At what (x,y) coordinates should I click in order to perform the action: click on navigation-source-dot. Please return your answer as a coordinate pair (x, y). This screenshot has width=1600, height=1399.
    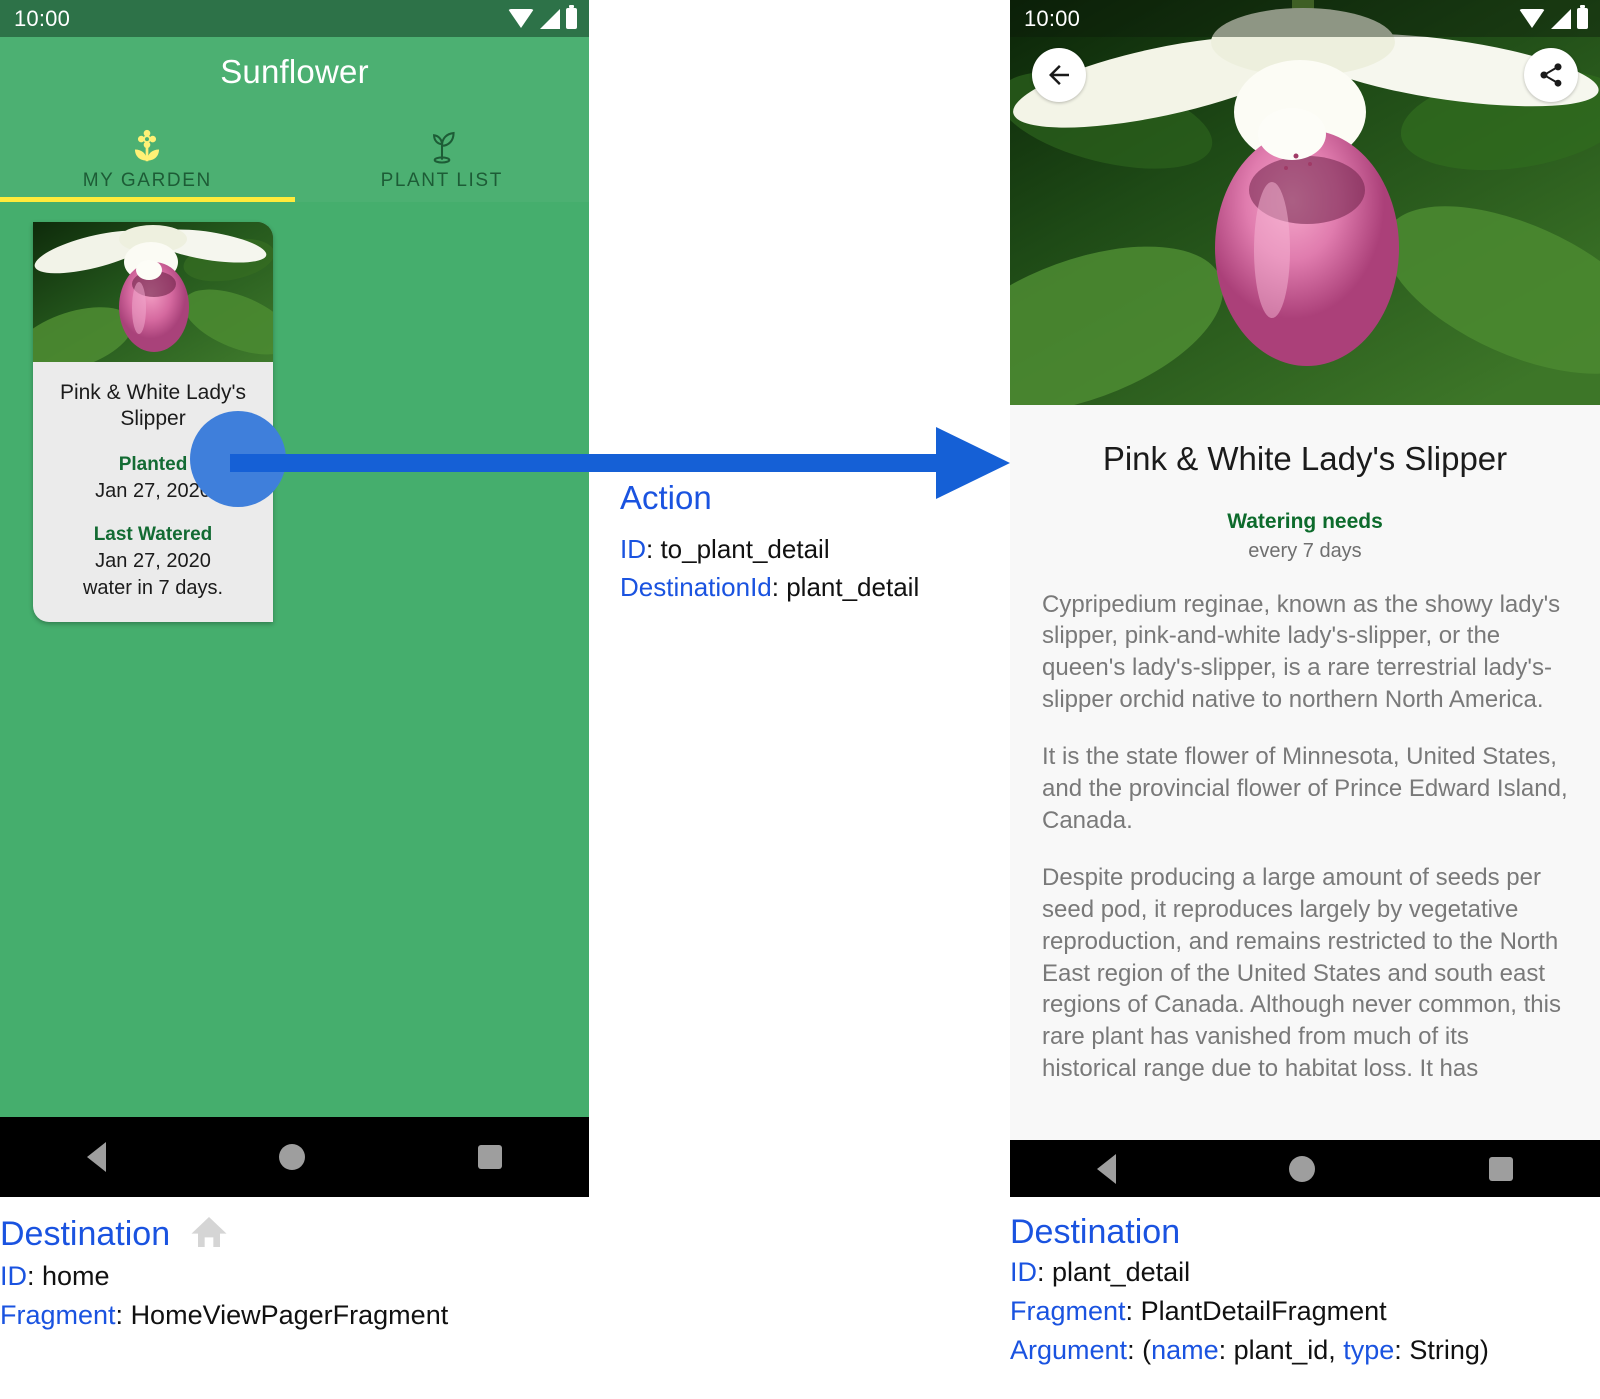
    Looking at the image, I should click on (238, 459).